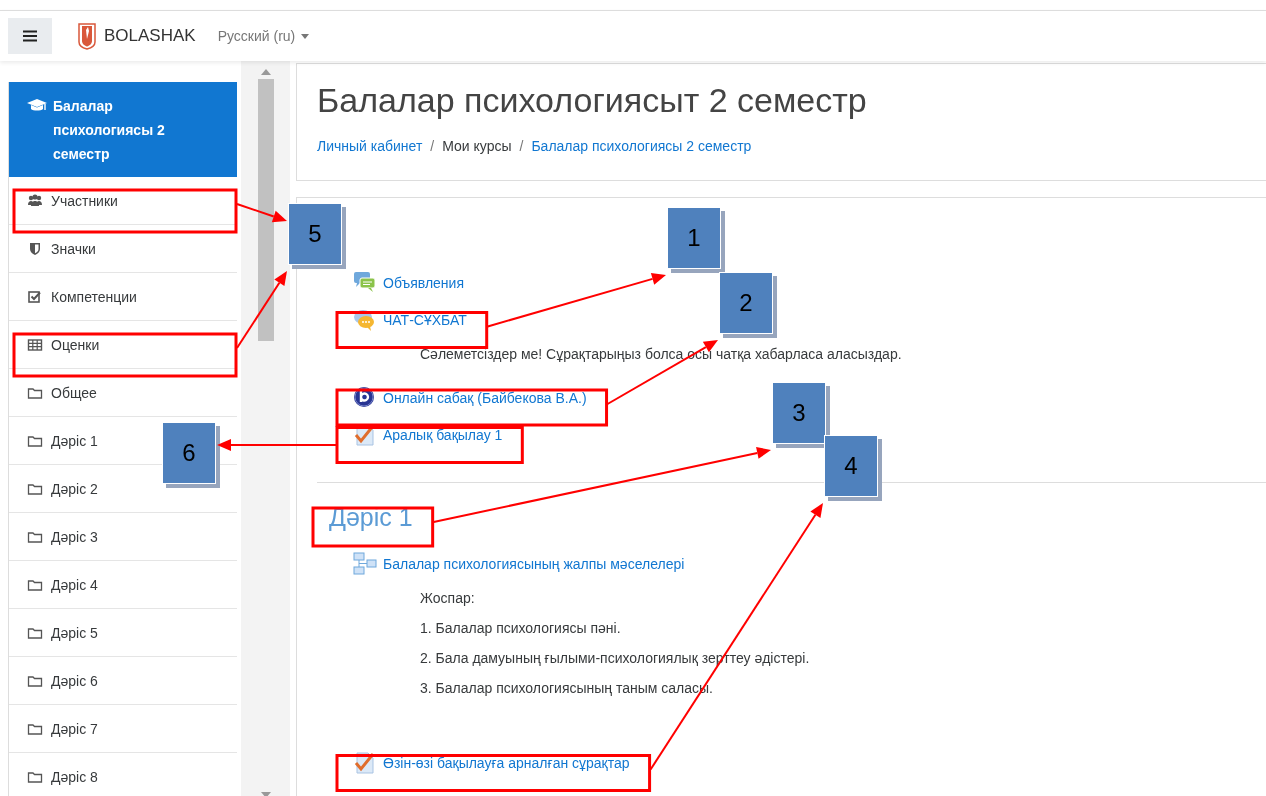 Image resolution: width=1266 pixels, height=796 pixels. What do you see at coordinates (491, 763) in the screenshot?
I see `activity-link: Өзін-өзі бақылауға арналған сұрақтар` at bounding box center [491, 763].